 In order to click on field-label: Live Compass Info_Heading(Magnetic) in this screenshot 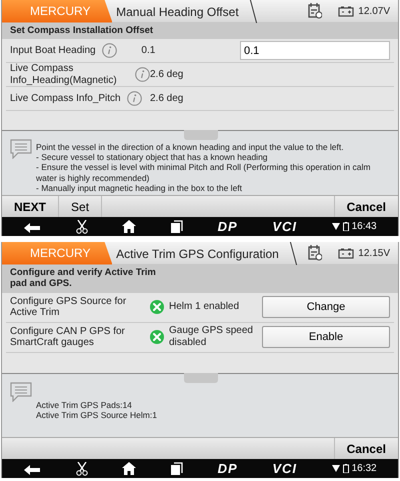, I will do `click(64, 74)`.